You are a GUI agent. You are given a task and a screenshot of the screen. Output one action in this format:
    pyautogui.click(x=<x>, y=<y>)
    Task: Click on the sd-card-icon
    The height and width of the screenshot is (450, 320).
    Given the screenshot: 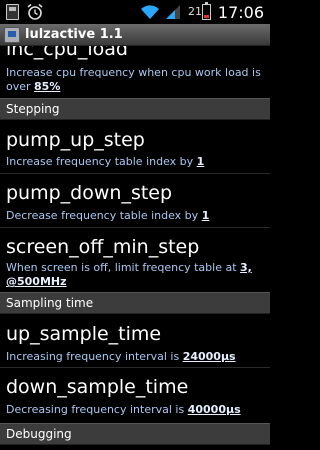 What is the action you would take?
    pyautogui.click(x=12, y=12)
    